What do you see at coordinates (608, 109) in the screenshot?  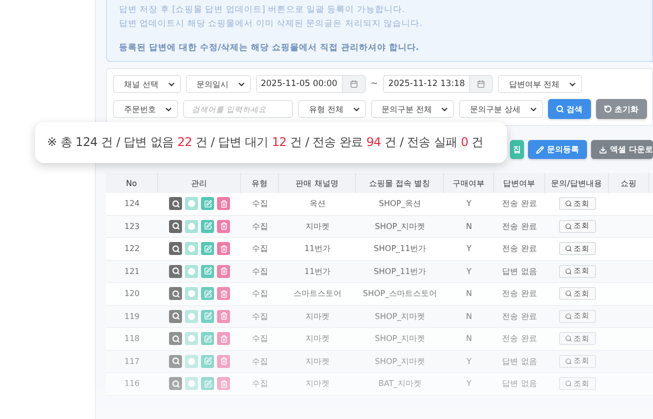 I see `reset-icon` at bounding box center [608, 109].